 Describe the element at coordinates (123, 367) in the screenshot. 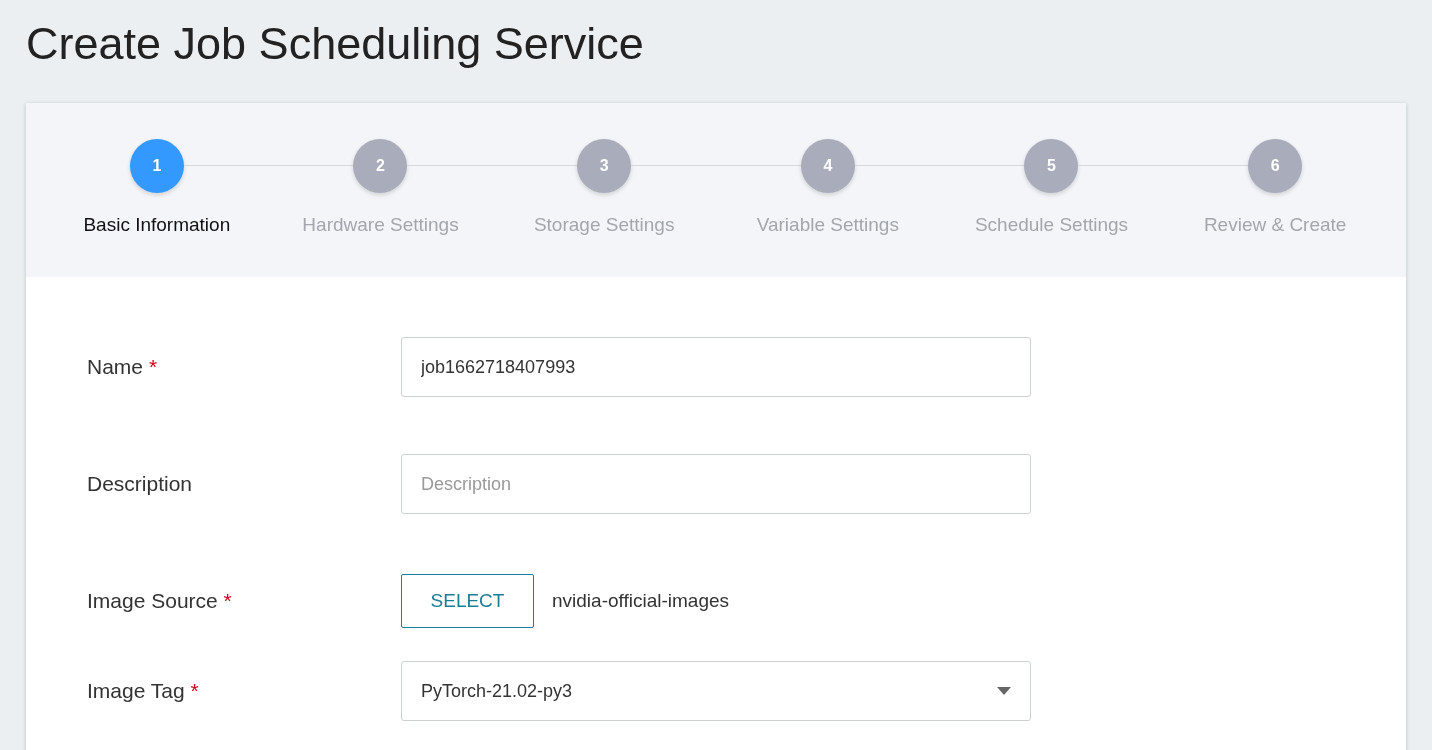

I see `field-label: Name *` at that location.